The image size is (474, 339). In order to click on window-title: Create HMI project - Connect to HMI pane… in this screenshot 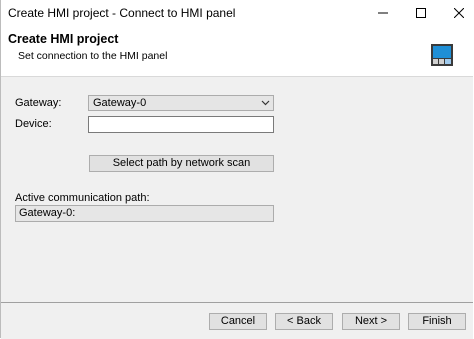, I will do `click(122, 13)`.